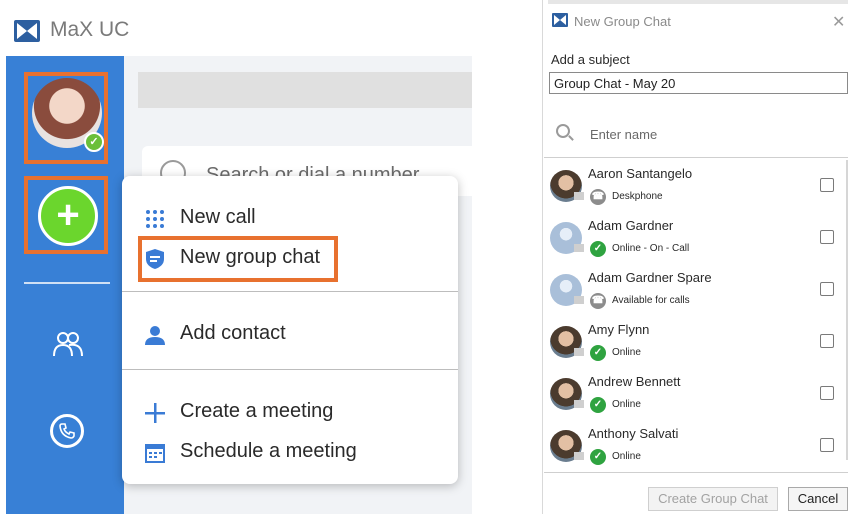  I want to click on contact-status: Online - On - Call, so click(651, 248).